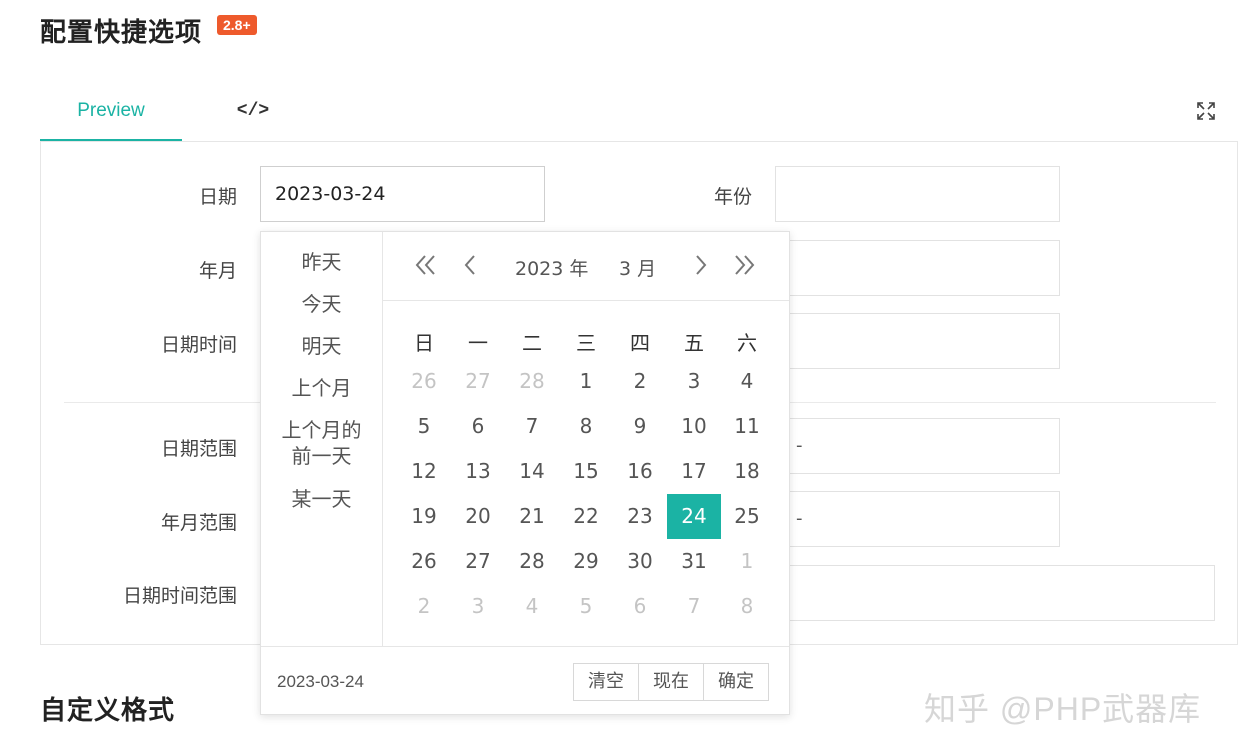 This screenshot has width=1260, height=753. I want to click on month-range-label: 年月范围, so click(198, 523).